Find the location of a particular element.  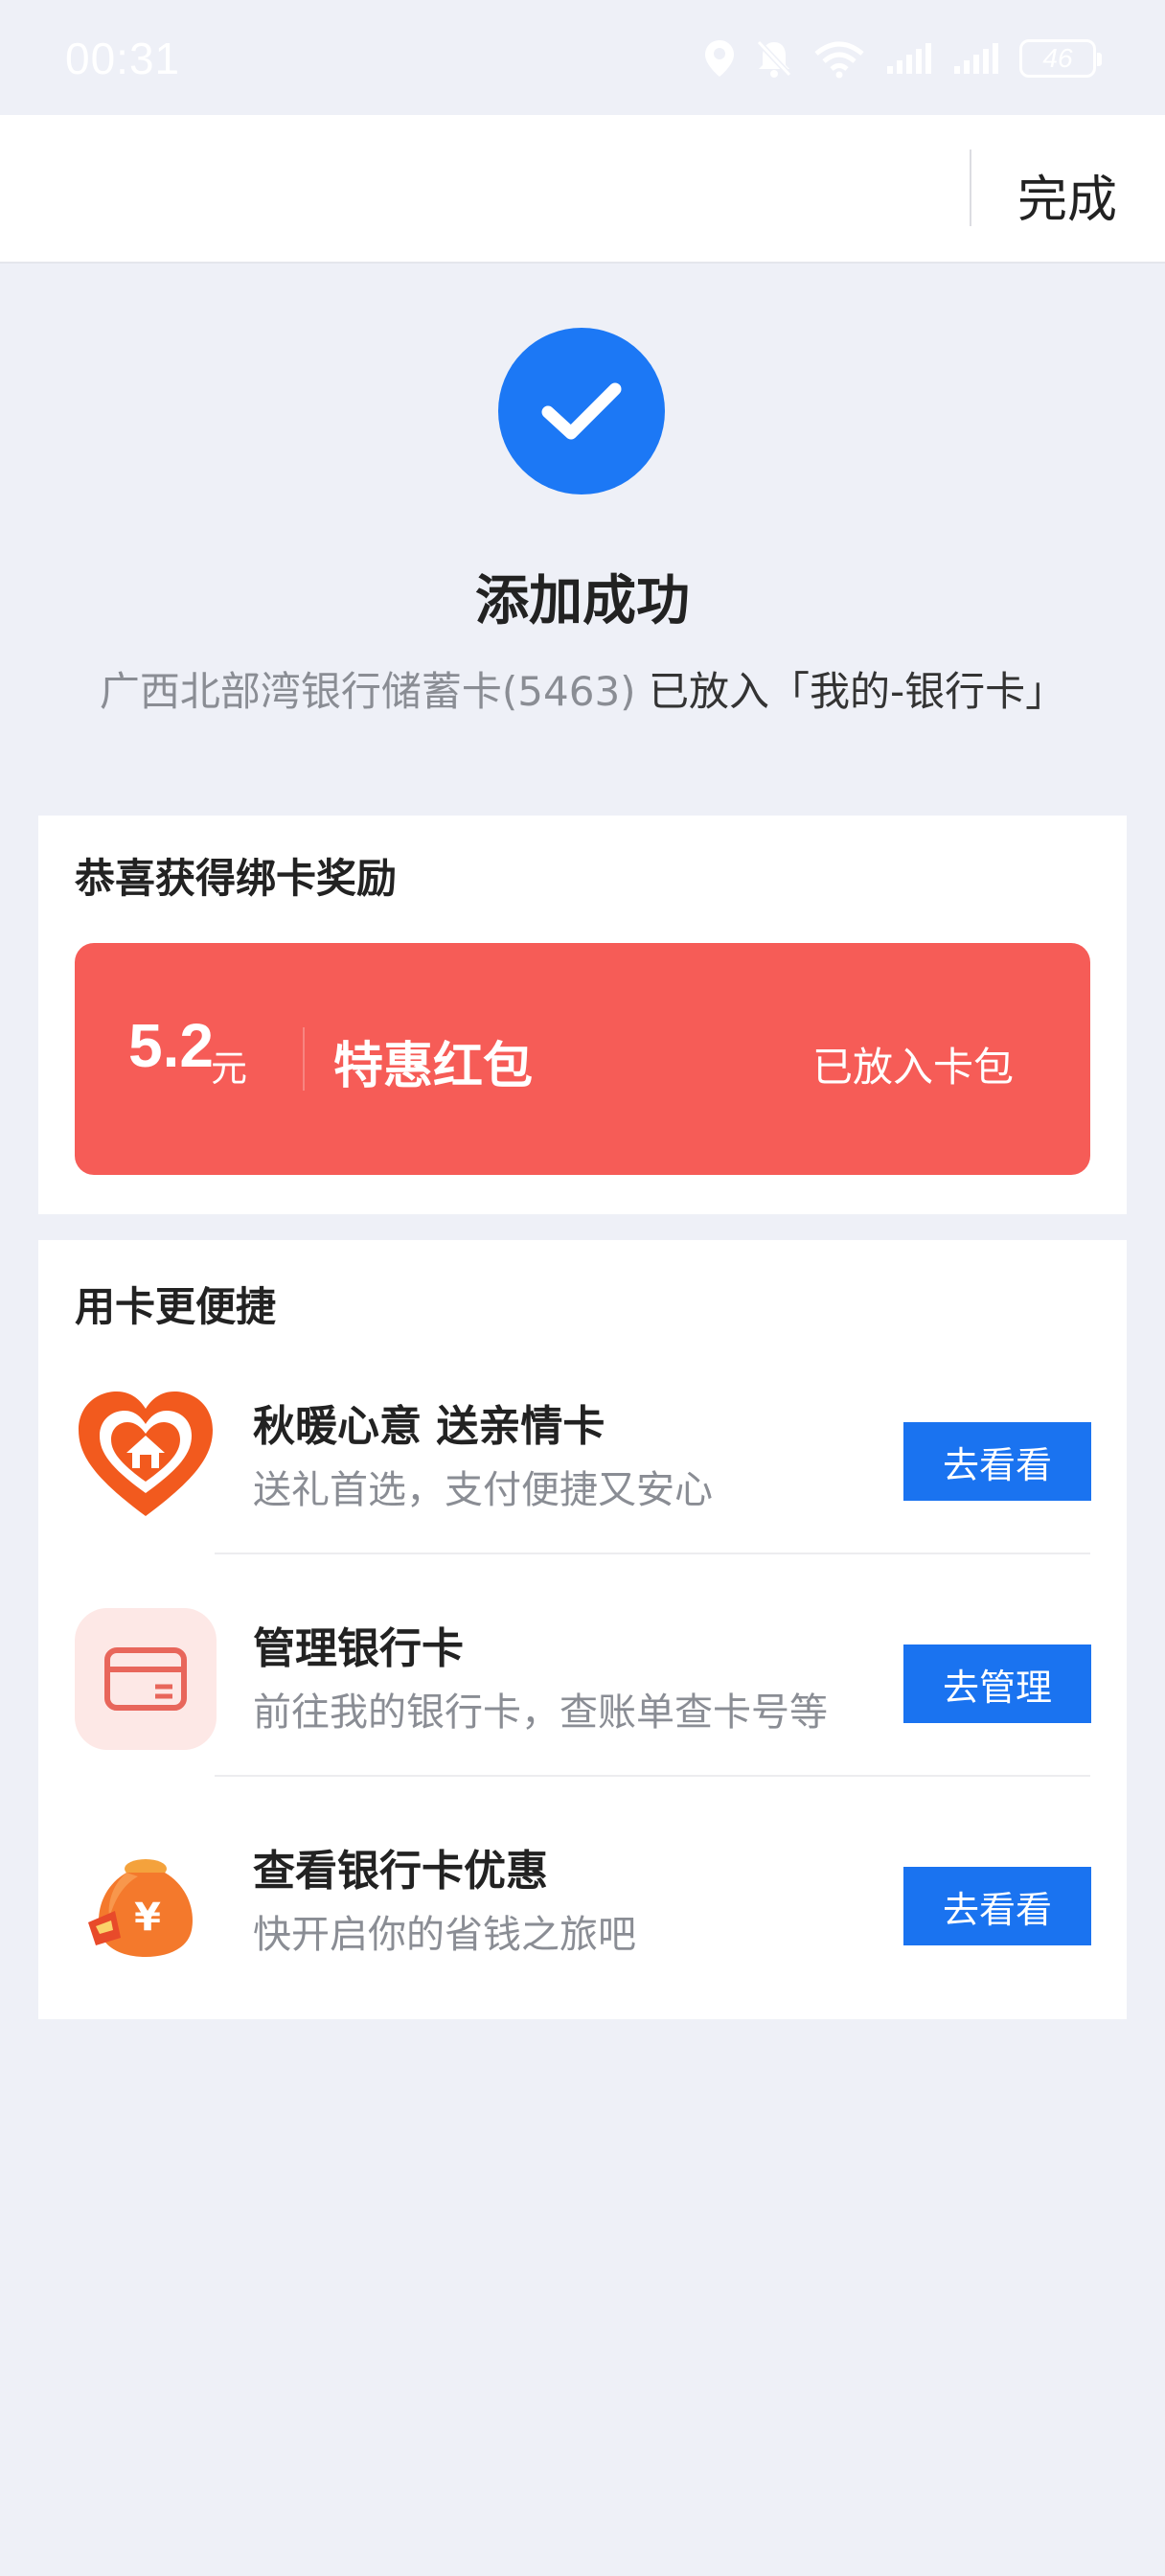

row-subtitle: 快开启你的省钱之旅吧 is located at coordinates (445, 1935).